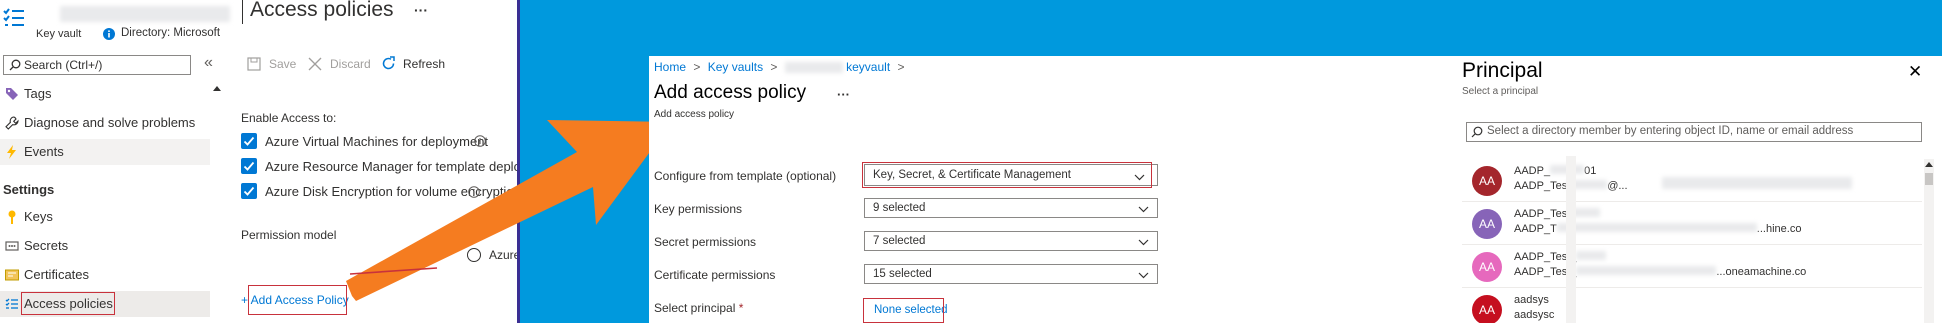 The image size is (1942, 323). I want to click on nav-scrollbar, so click(216, 203).